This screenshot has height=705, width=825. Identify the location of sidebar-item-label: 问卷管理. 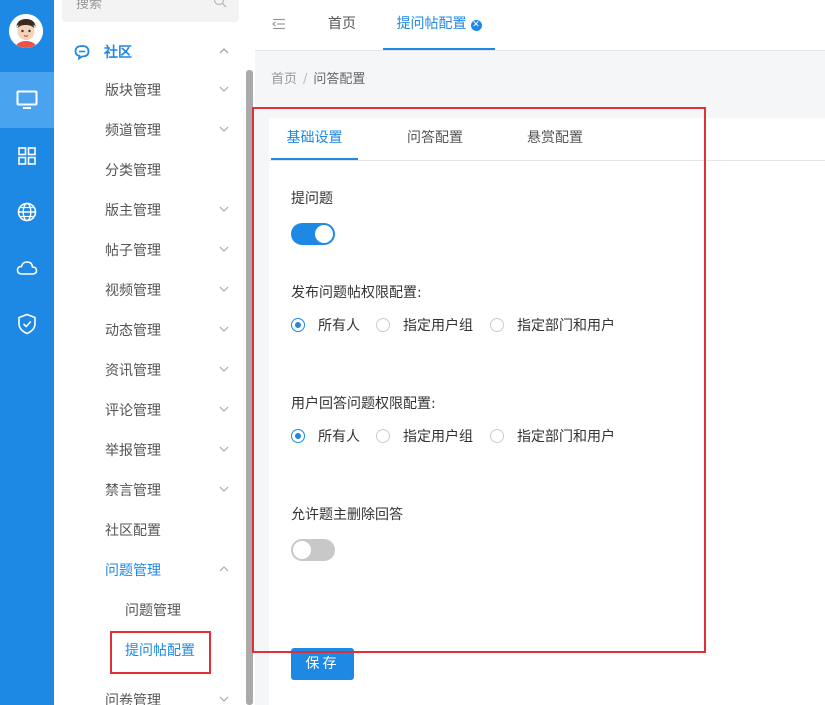
(133, 699).